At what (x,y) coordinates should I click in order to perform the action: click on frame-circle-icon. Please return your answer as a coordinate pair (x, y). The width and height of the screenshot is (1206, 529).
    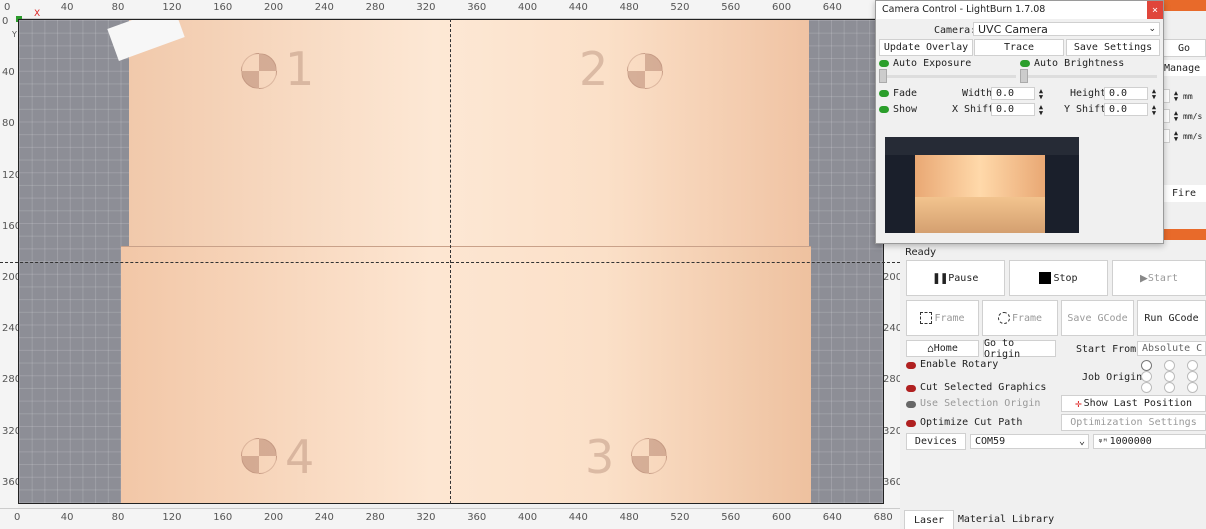
    Looking at the image, I should click on (1003, 318).